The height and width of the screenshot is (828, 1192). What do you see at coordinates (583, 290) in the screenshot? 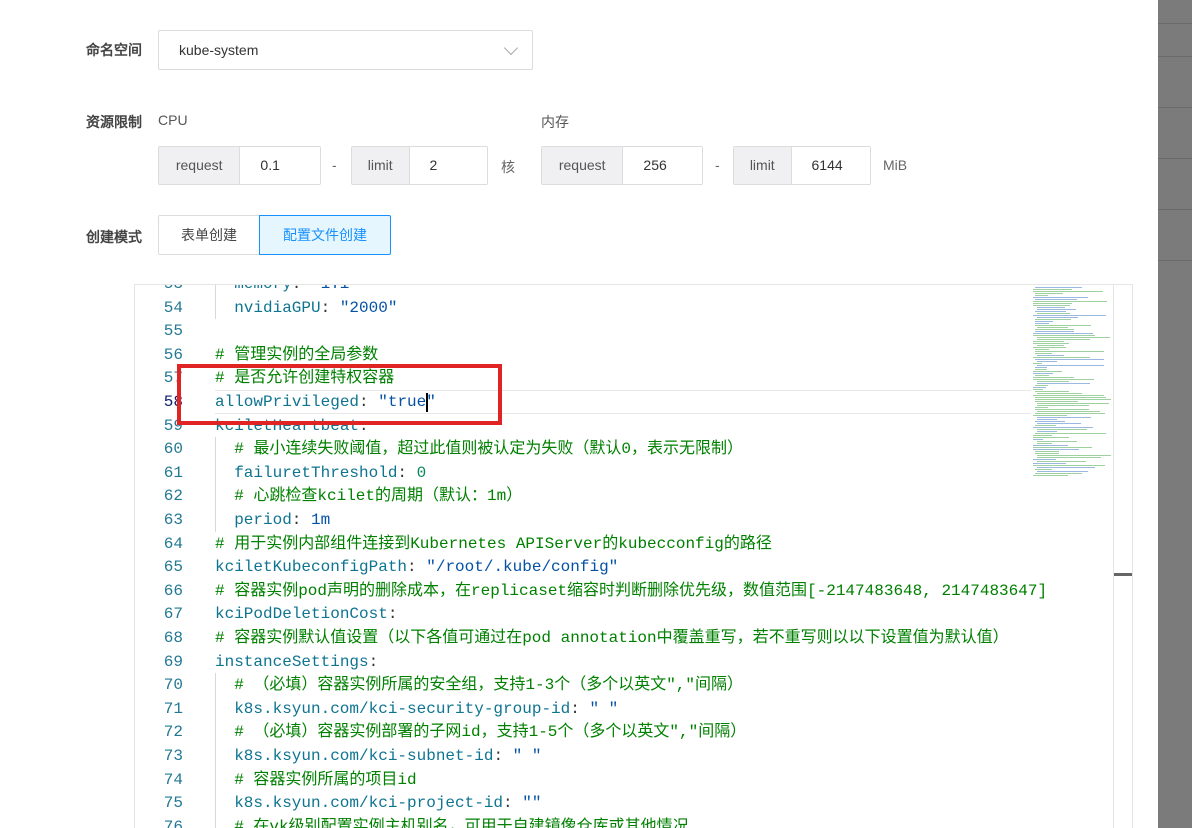
I see `code-line: 53 memory: "1Ti"` at bounding box center [583, 290].